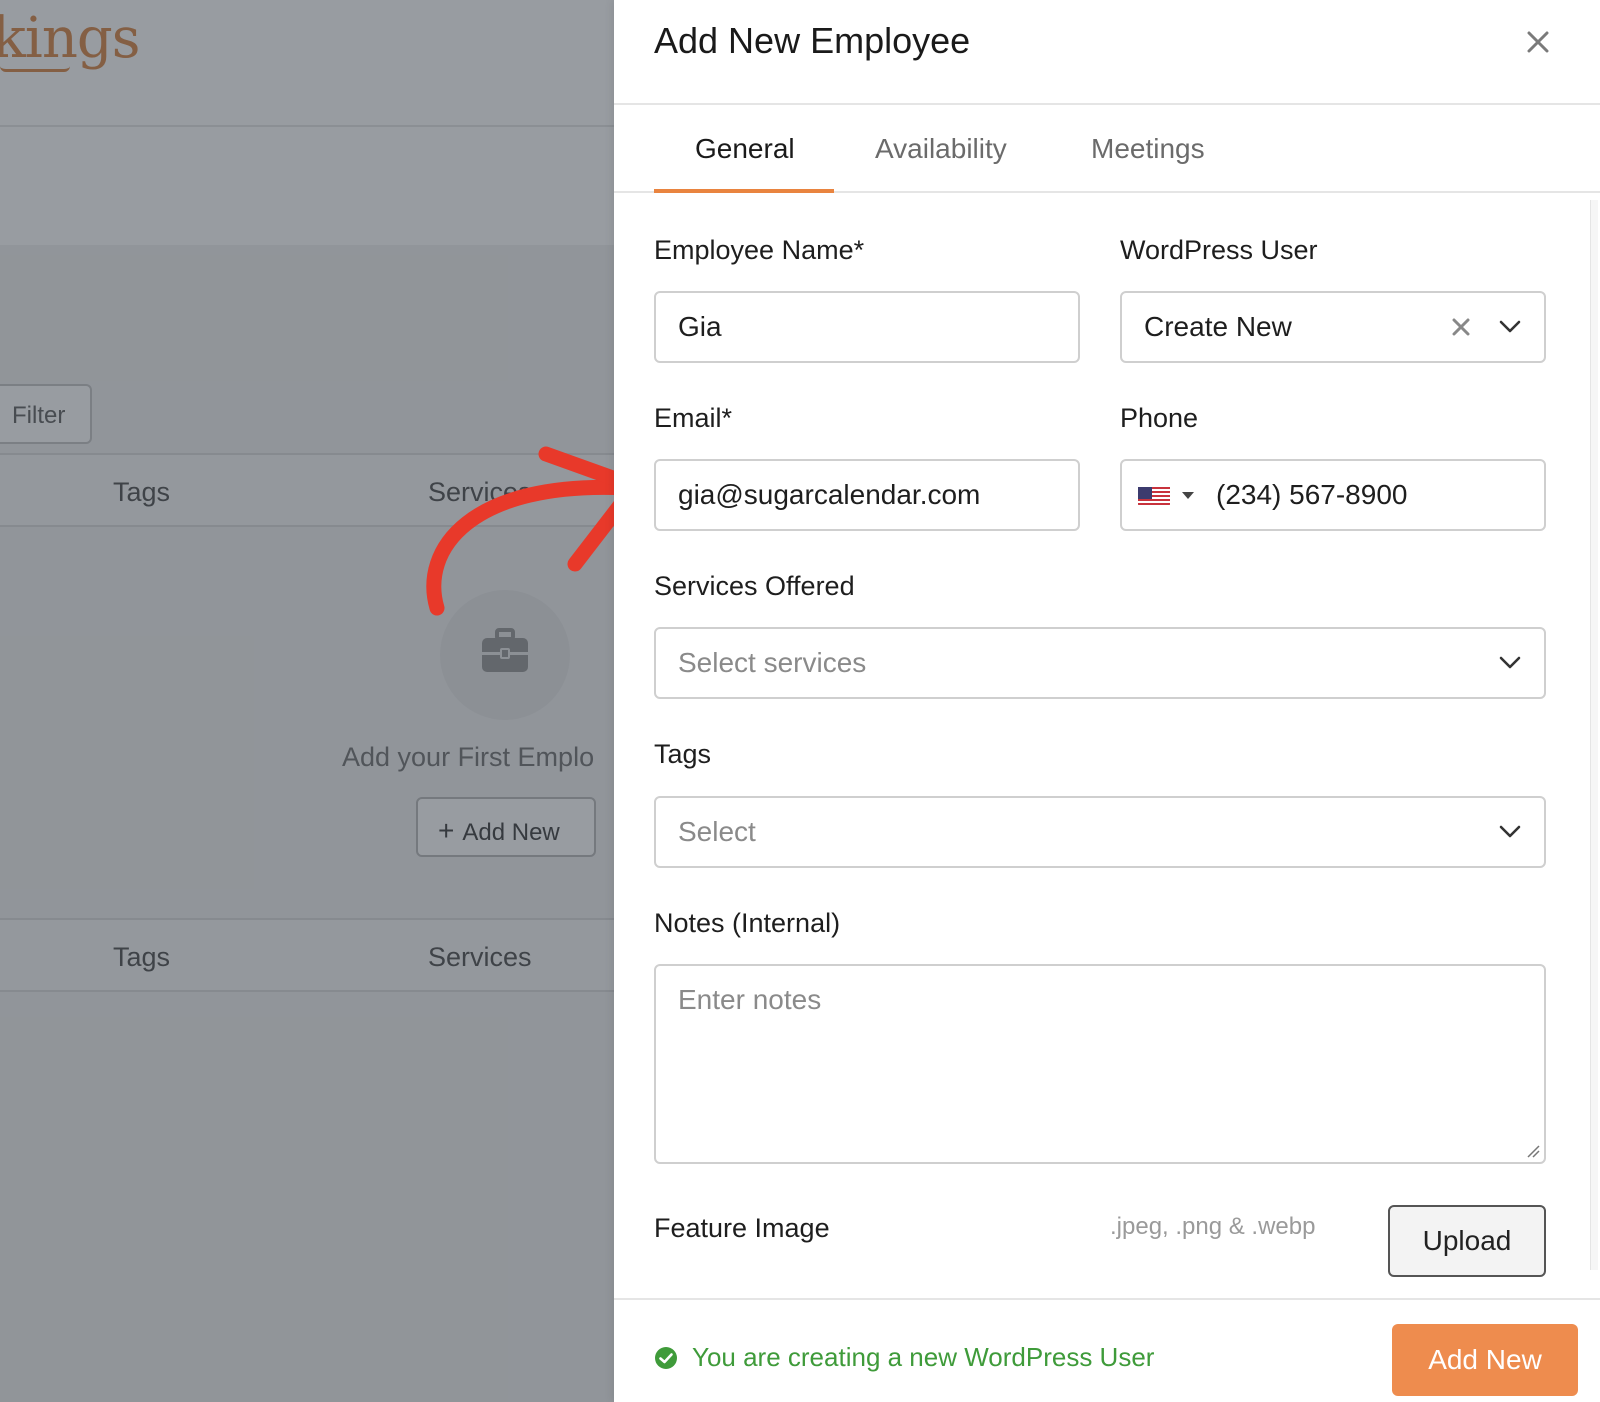 This screenshot has width=1600, height=1402. Describe the element at coordinates (1107, 52) in the screenshot. I see `drawer-header: Add New Employee` at that location.